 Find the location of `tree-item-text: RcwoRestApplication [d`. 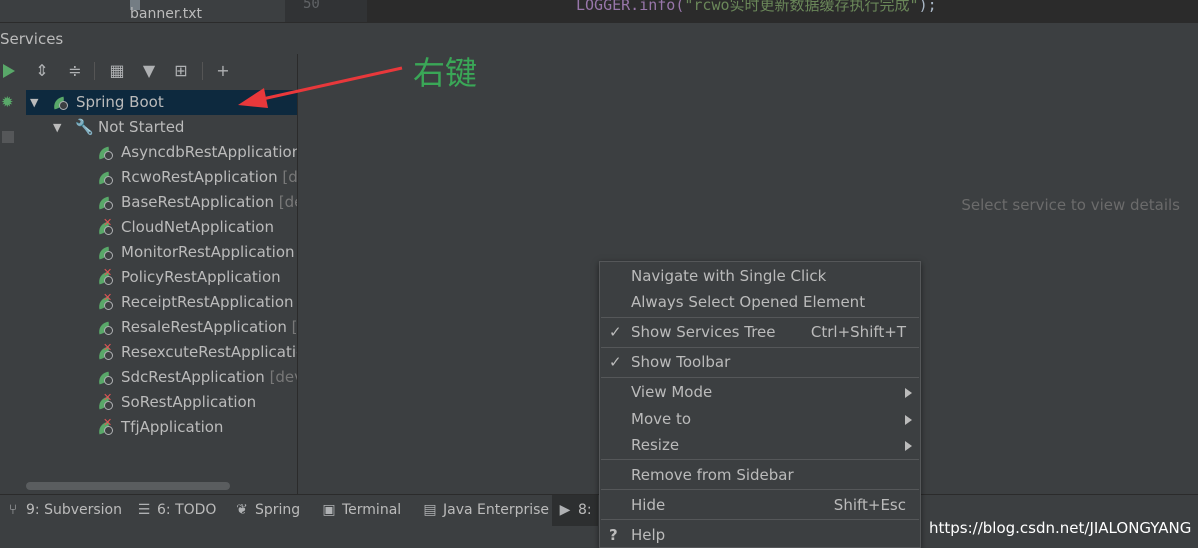

tree-item-text: RcwoRestApplication [d is located at coordinates (209, 177).